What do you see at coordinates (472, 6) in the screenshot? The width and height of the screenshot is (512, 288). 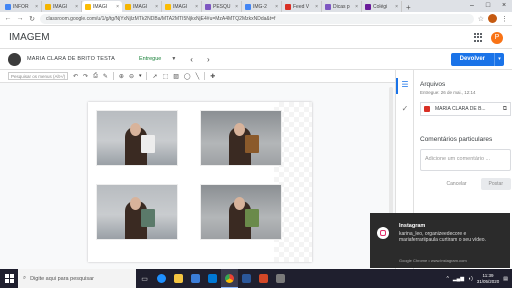 I see `minimize-icon: –` at bounding box center [472, 6].